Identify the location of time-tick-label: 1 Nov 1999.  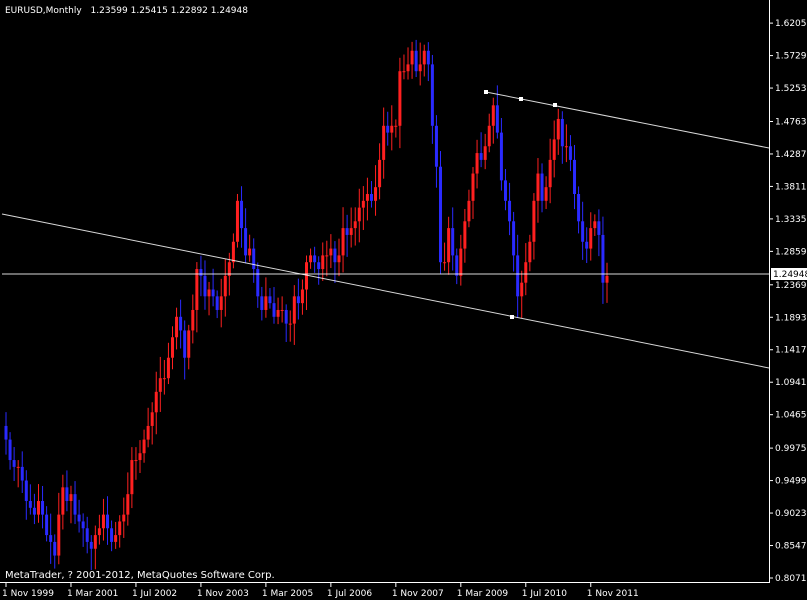
(28, 594).